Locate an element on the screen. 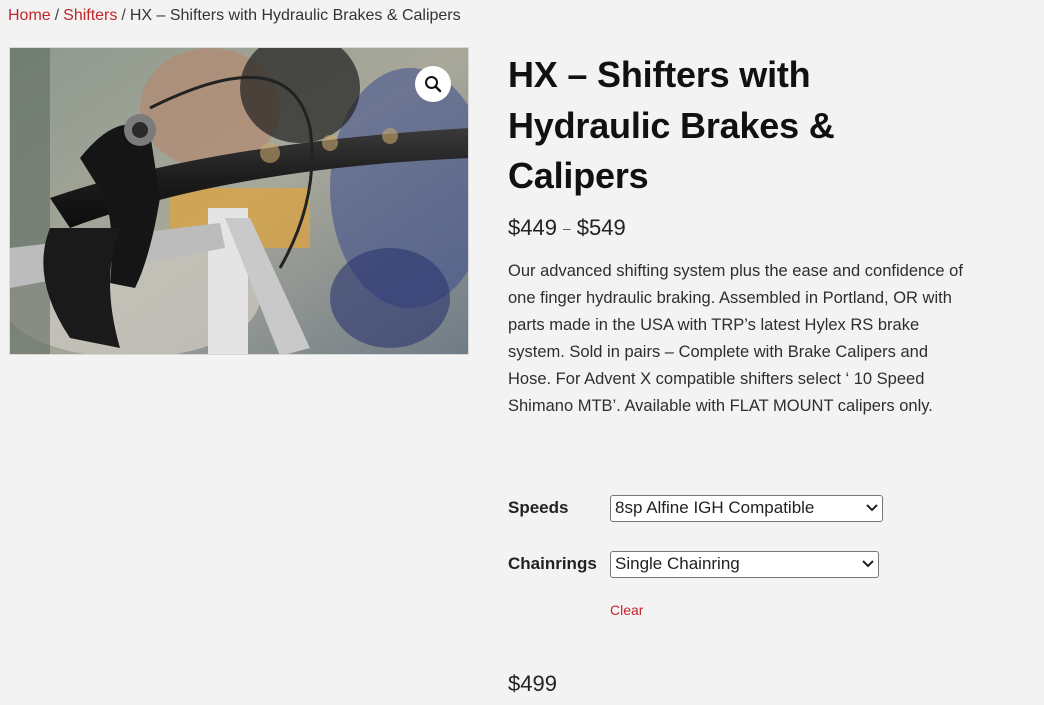  magnifier-icon is located at coordinates (433, 84).